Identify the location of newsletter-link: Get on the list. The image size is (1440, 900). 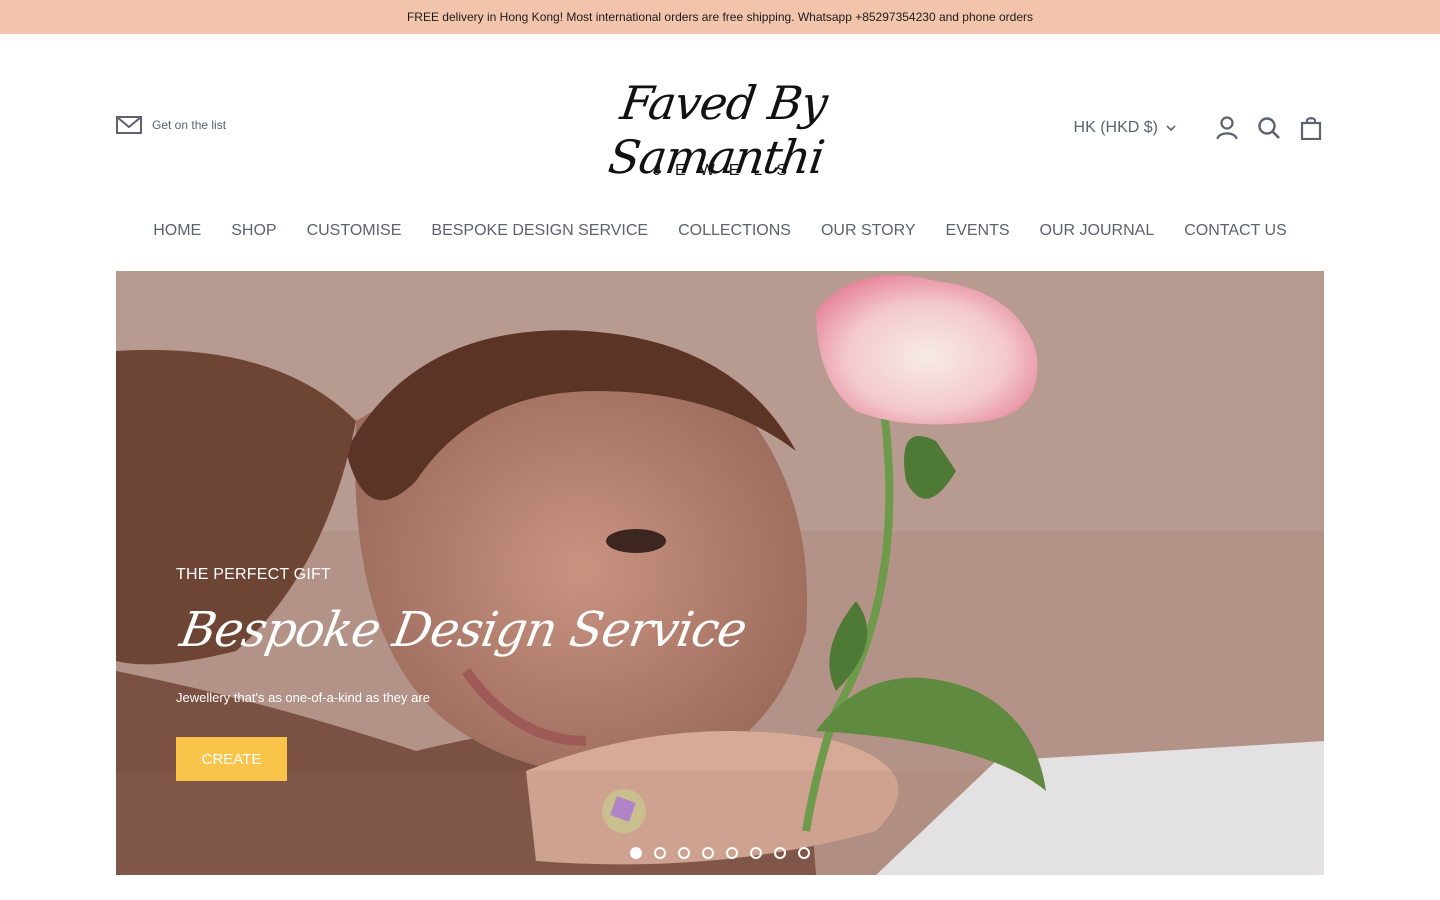
(171, 125).